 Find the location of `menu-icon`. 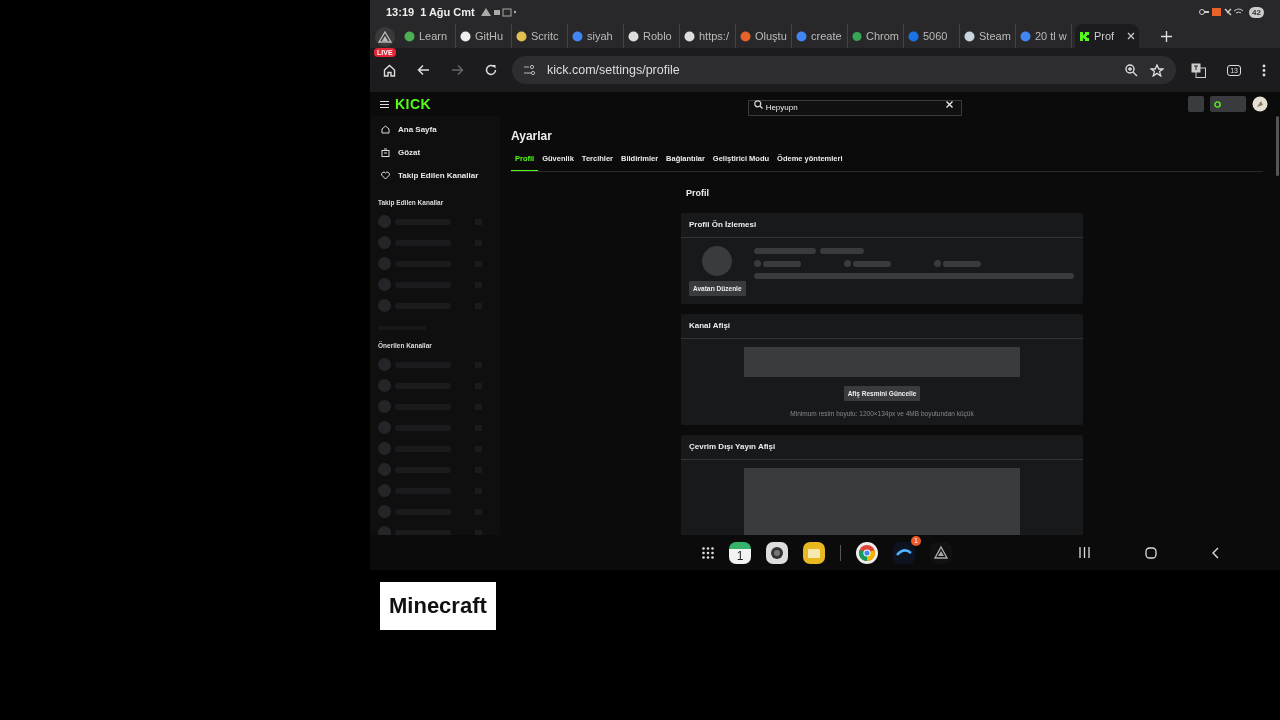

menu-icon is located at coordinates (384, 104).